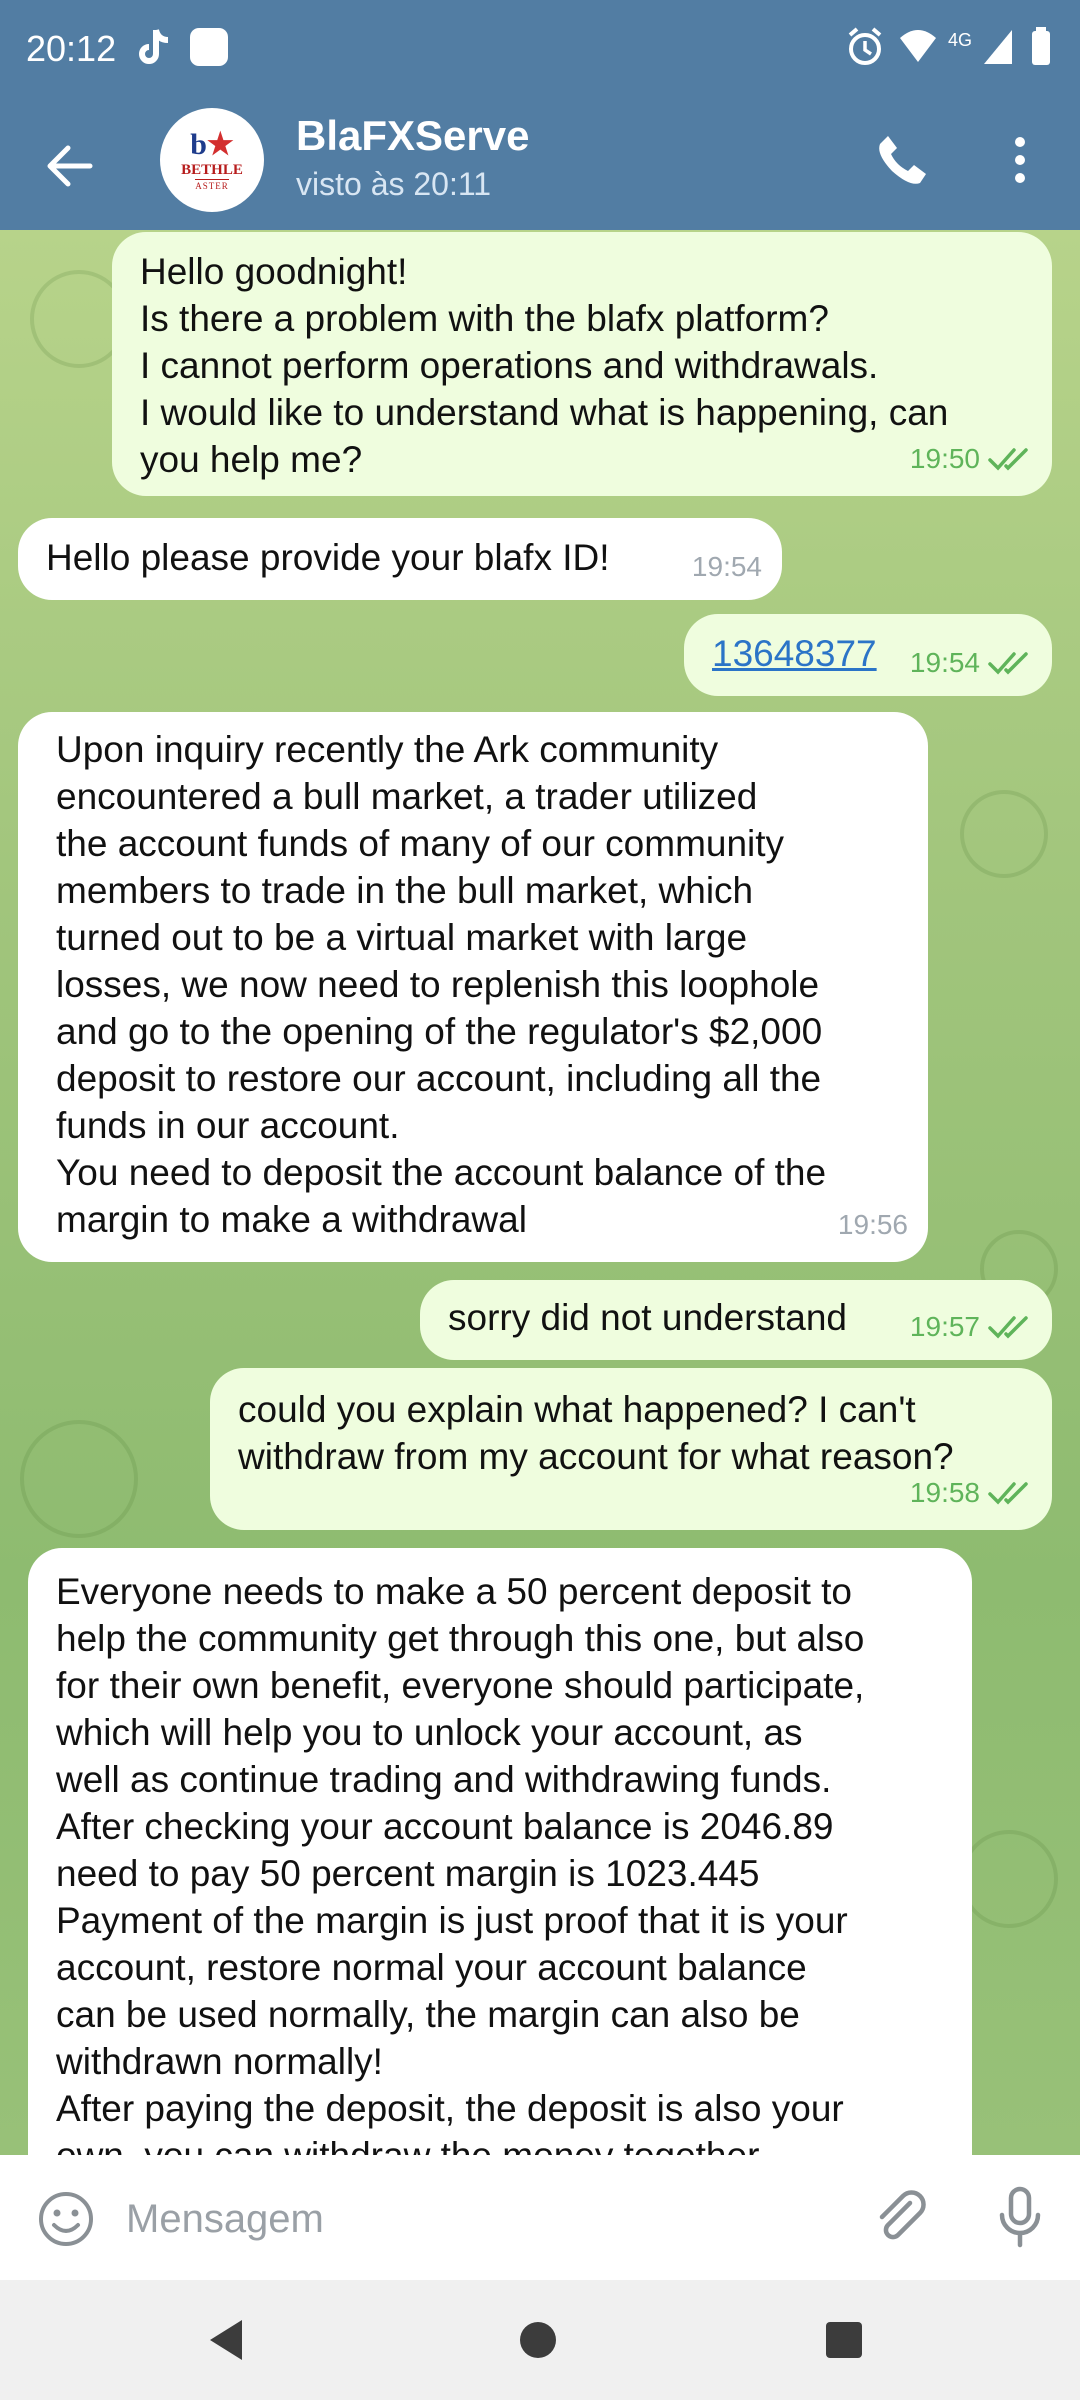 The image size is (1080, 2400). I want to click on alarm-icon, so click(865, 46).